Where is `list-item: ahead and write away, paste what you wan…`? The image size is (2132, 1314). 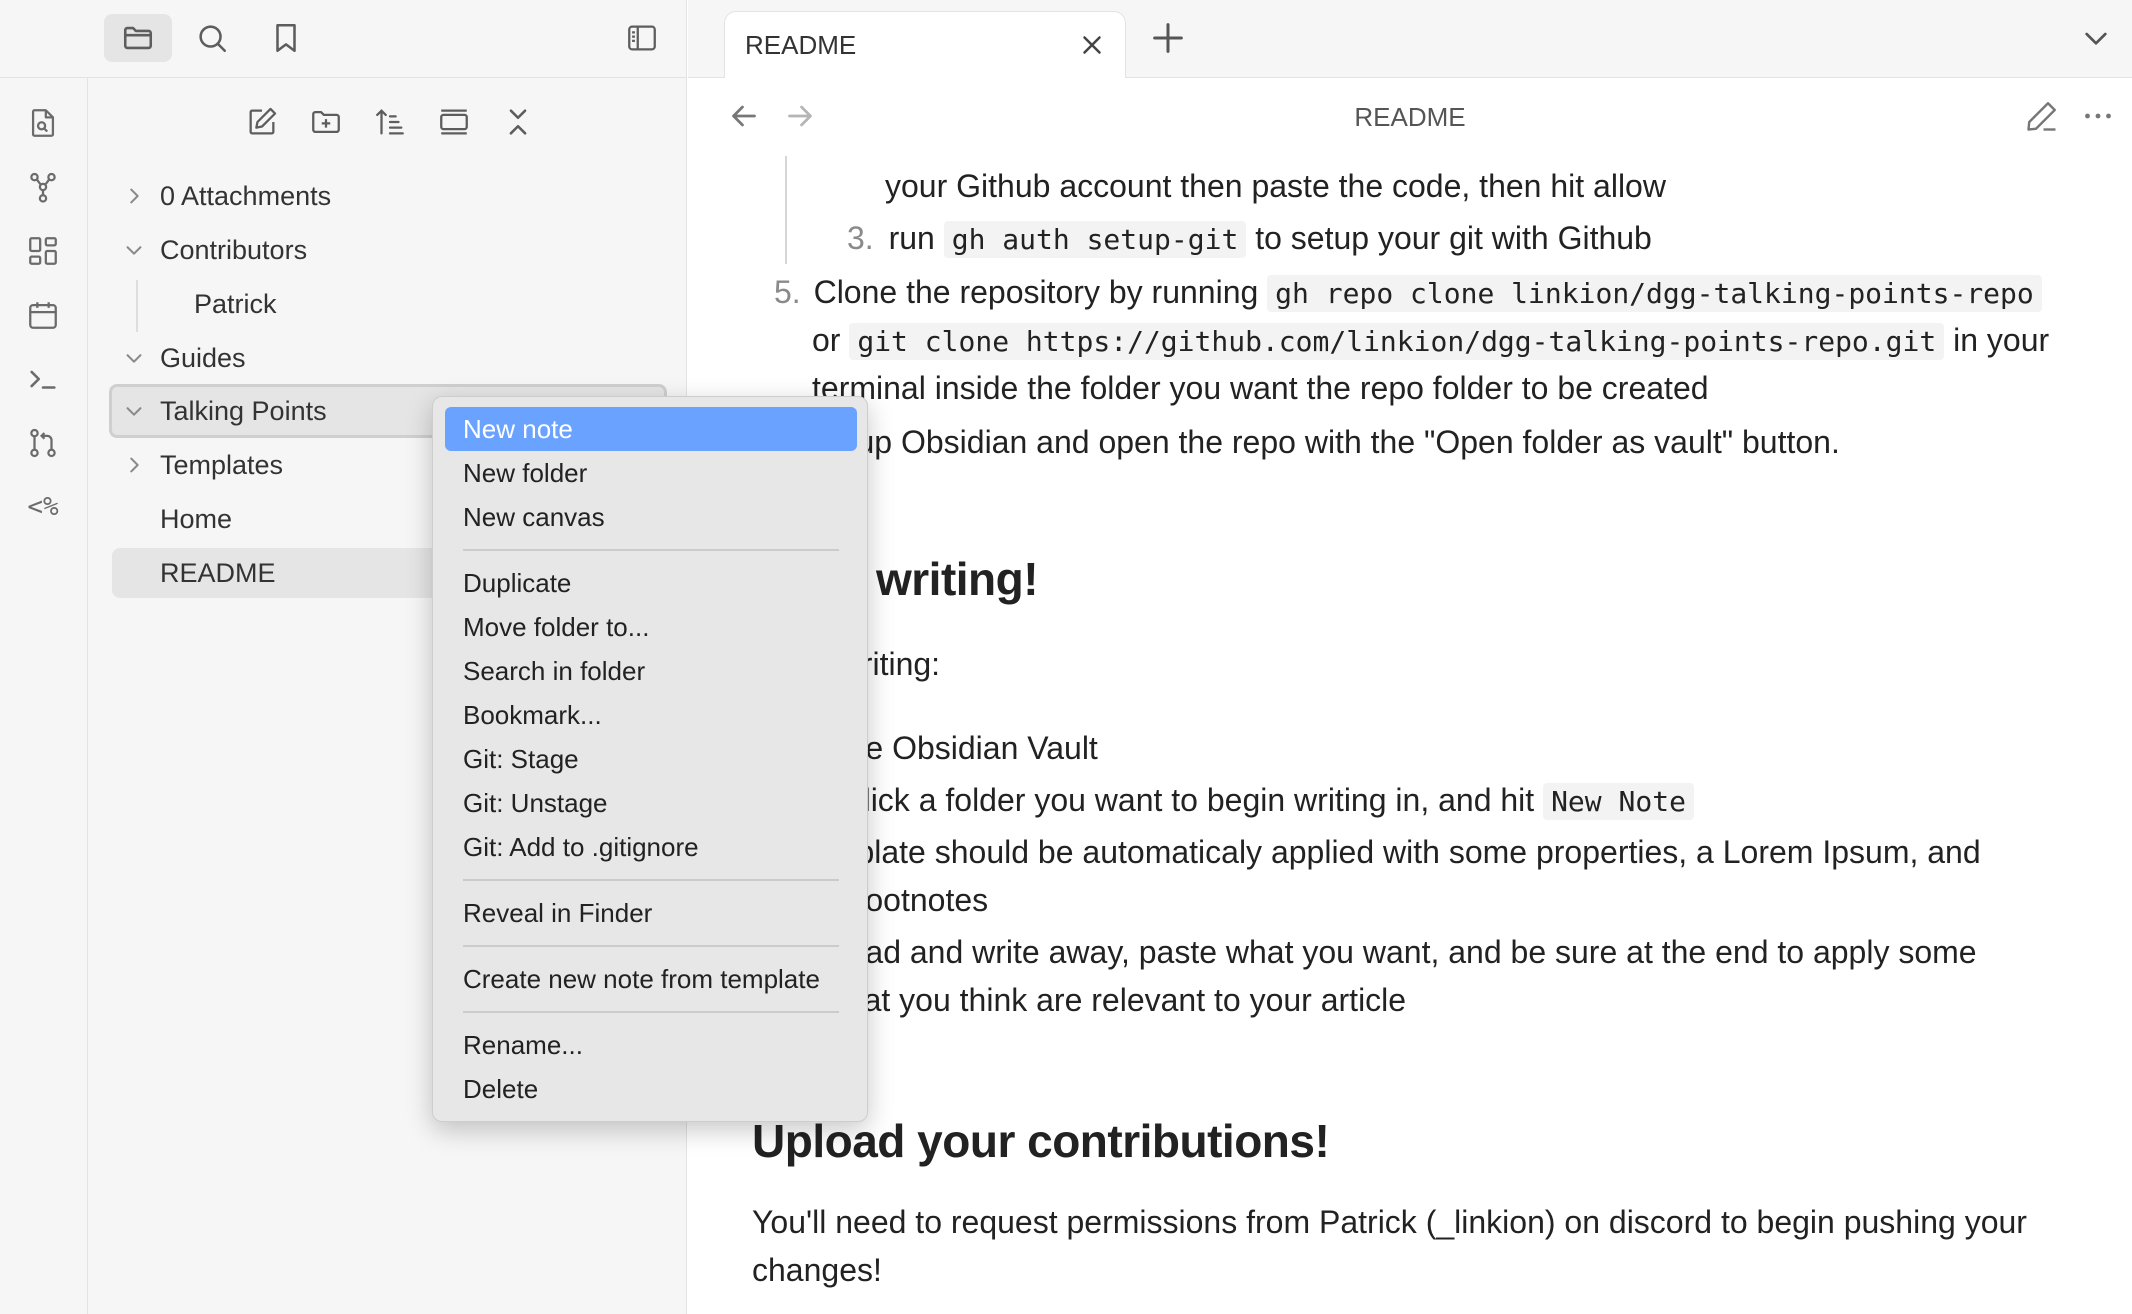
list-item: ahead and write away, paste what you wan… is located at coordinates (1394, 952).